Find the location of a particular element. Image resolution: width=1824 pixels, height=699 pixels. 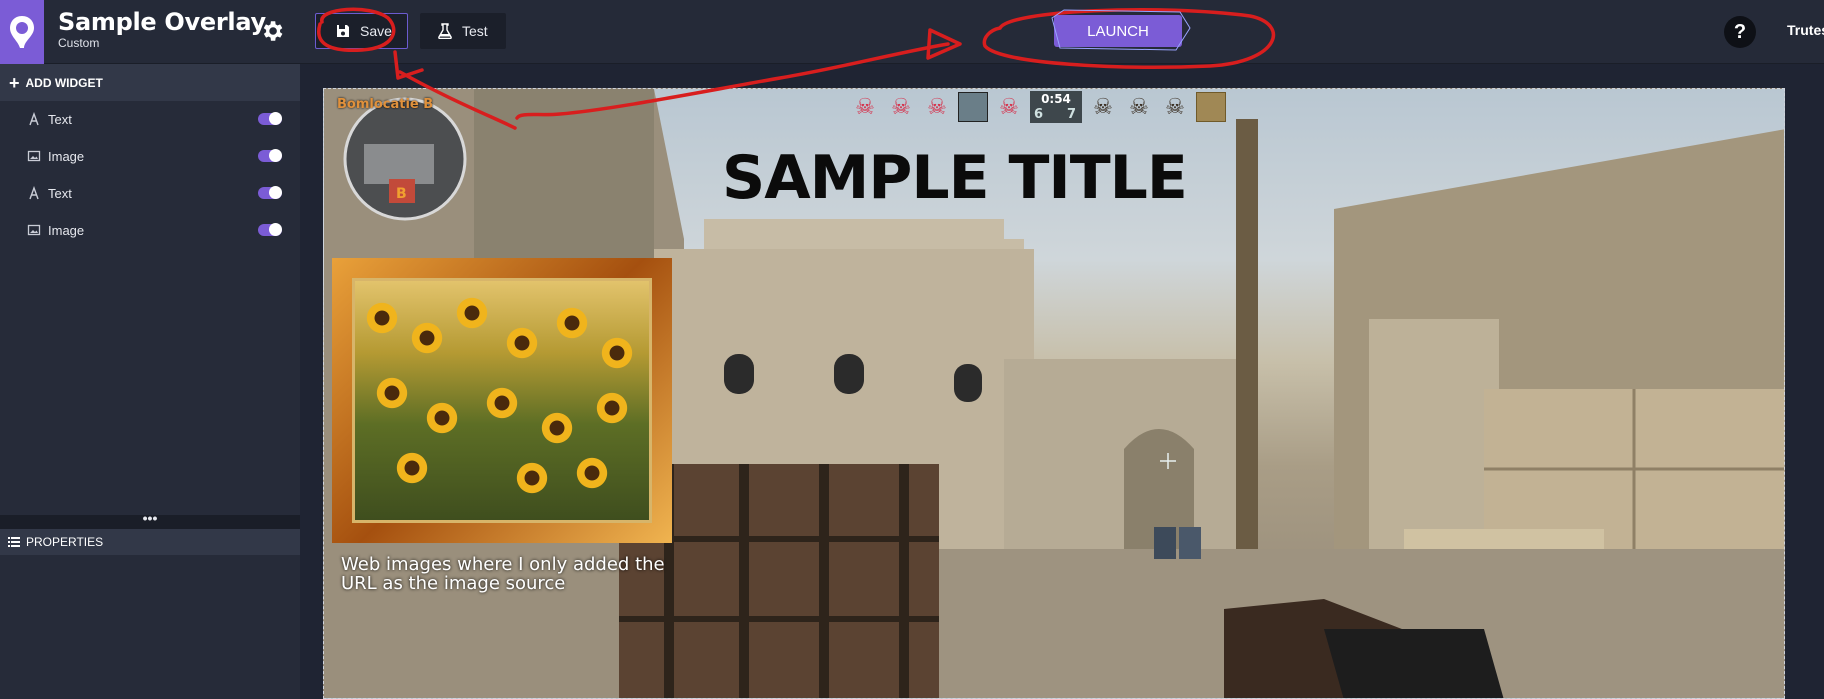

sunflower-image is located at coordinates (502, 400).